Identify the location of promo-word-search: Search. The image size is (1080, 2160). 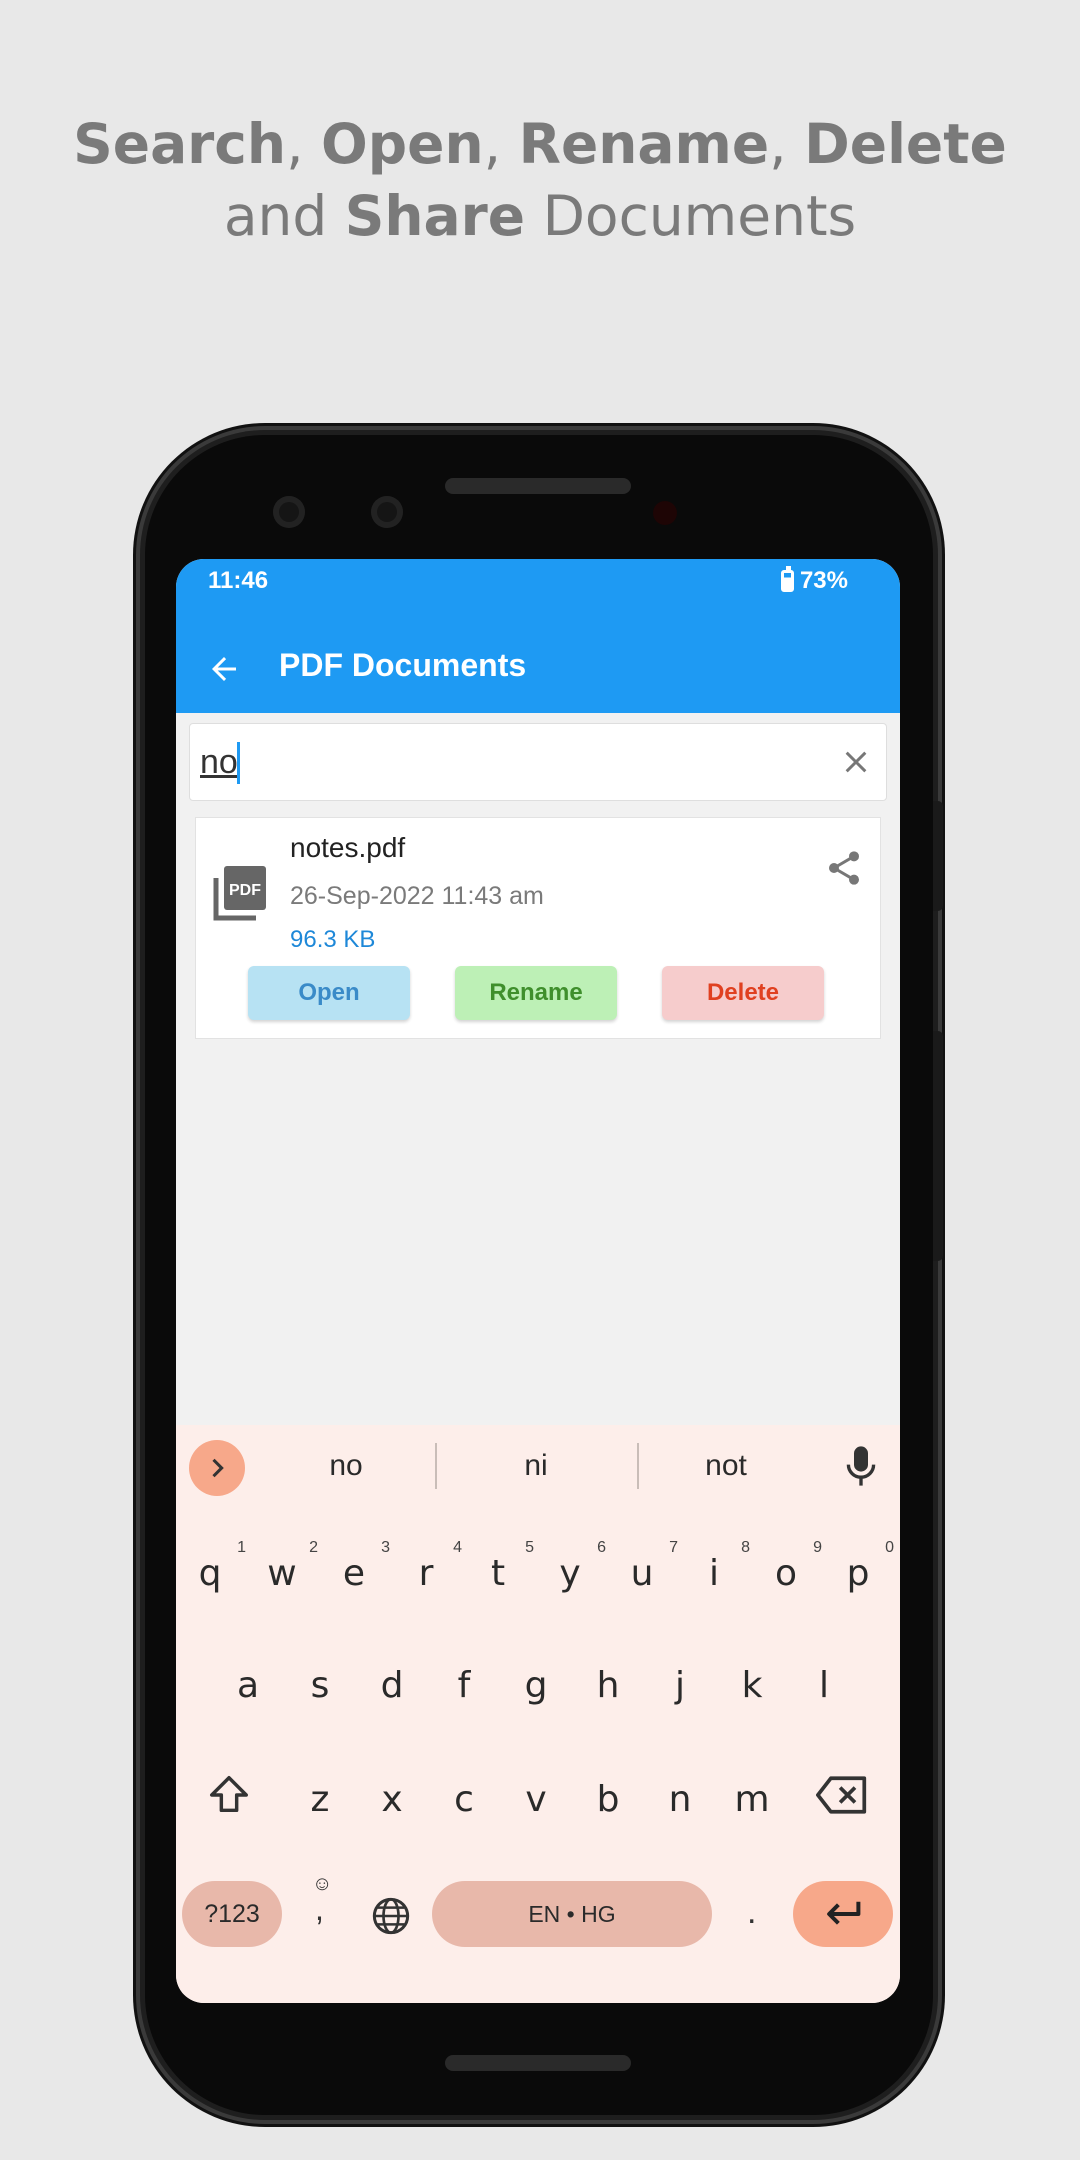
(180, 144).